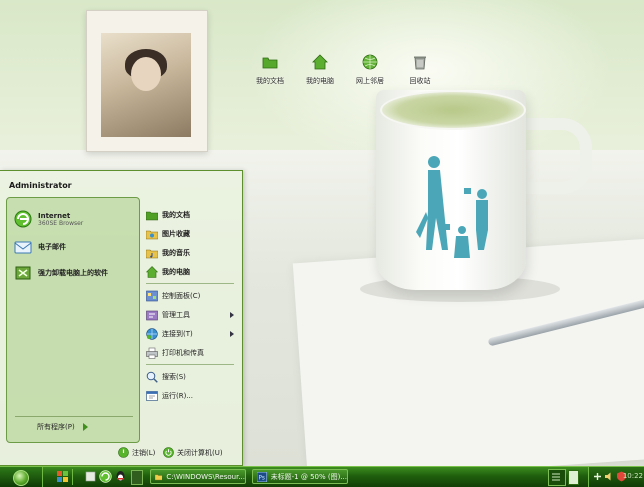 The width and height of the screenshot is (644, 487). What do you see at coordinates (23, 247) in the screenshot?
I see `email-icon` at bounding box center [23, 247].